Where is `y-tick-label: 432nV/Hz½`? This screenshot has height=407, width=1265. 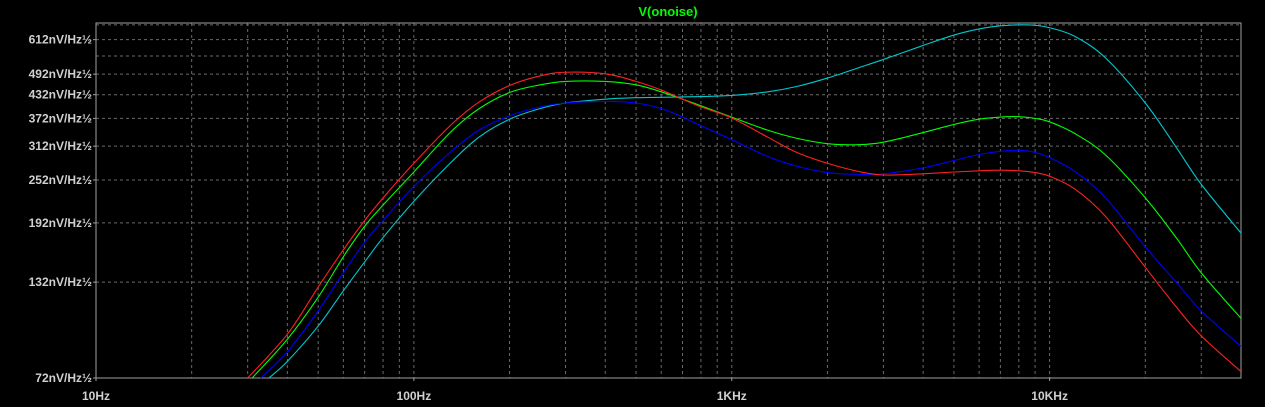
y-tick-label: 432nV/Hz½ is located at coordinates (60, 95).